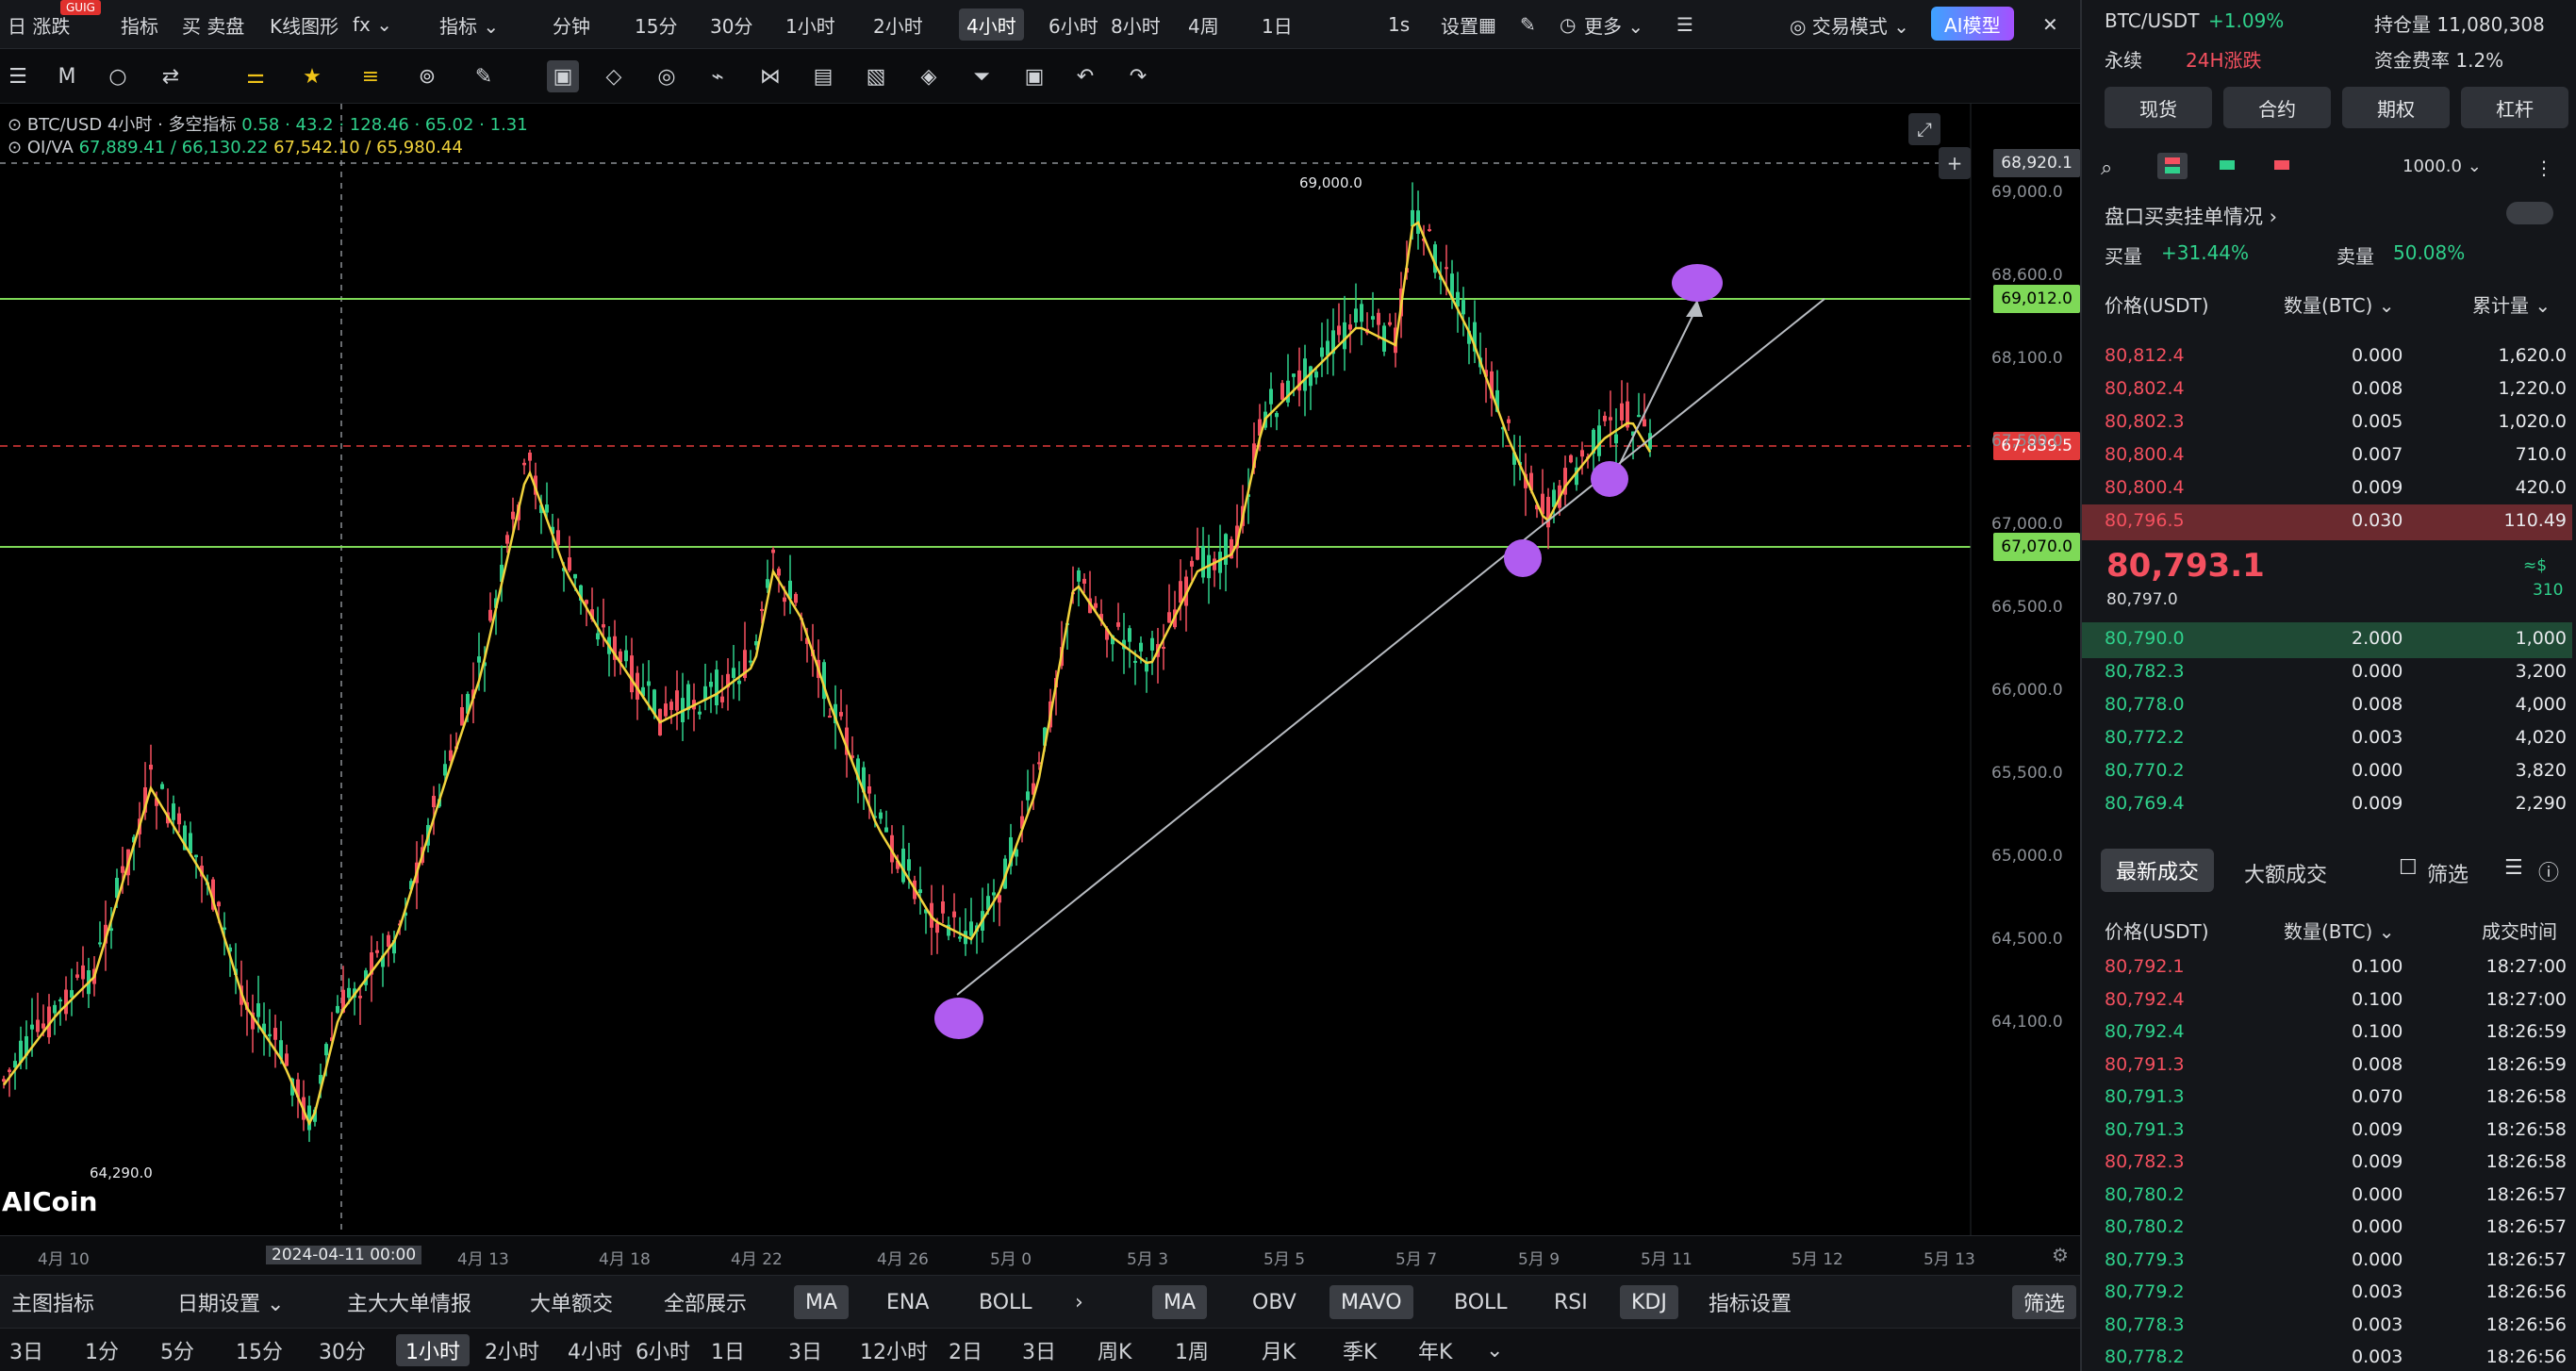 The width and height of the screenshot is (2576, 1371). I want to click on indicator-item: 日期设置 ⌄, so click(230, 1302).